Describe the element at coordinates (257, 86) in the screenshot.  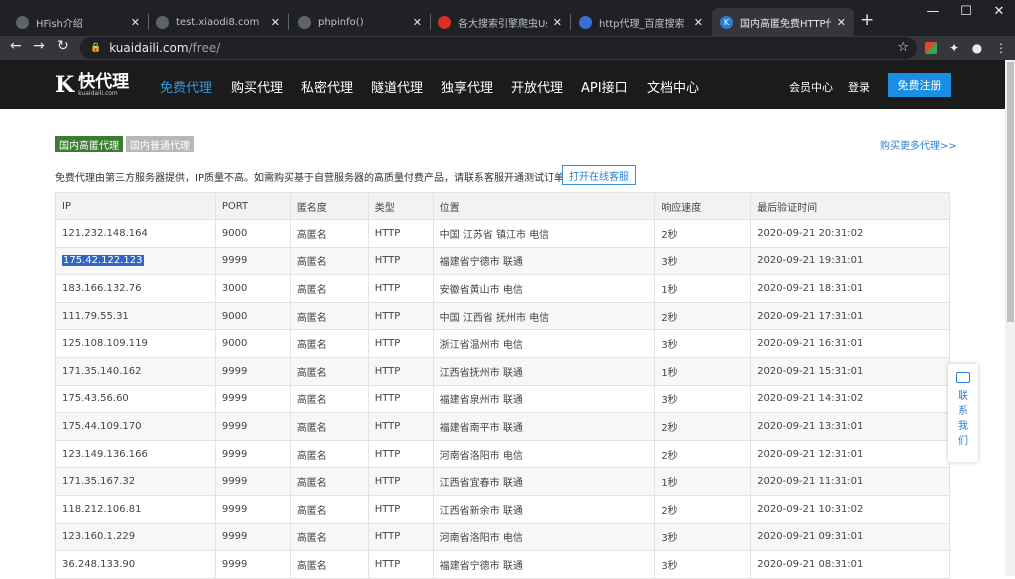
I see `nav-link: 购买代理` at that location.